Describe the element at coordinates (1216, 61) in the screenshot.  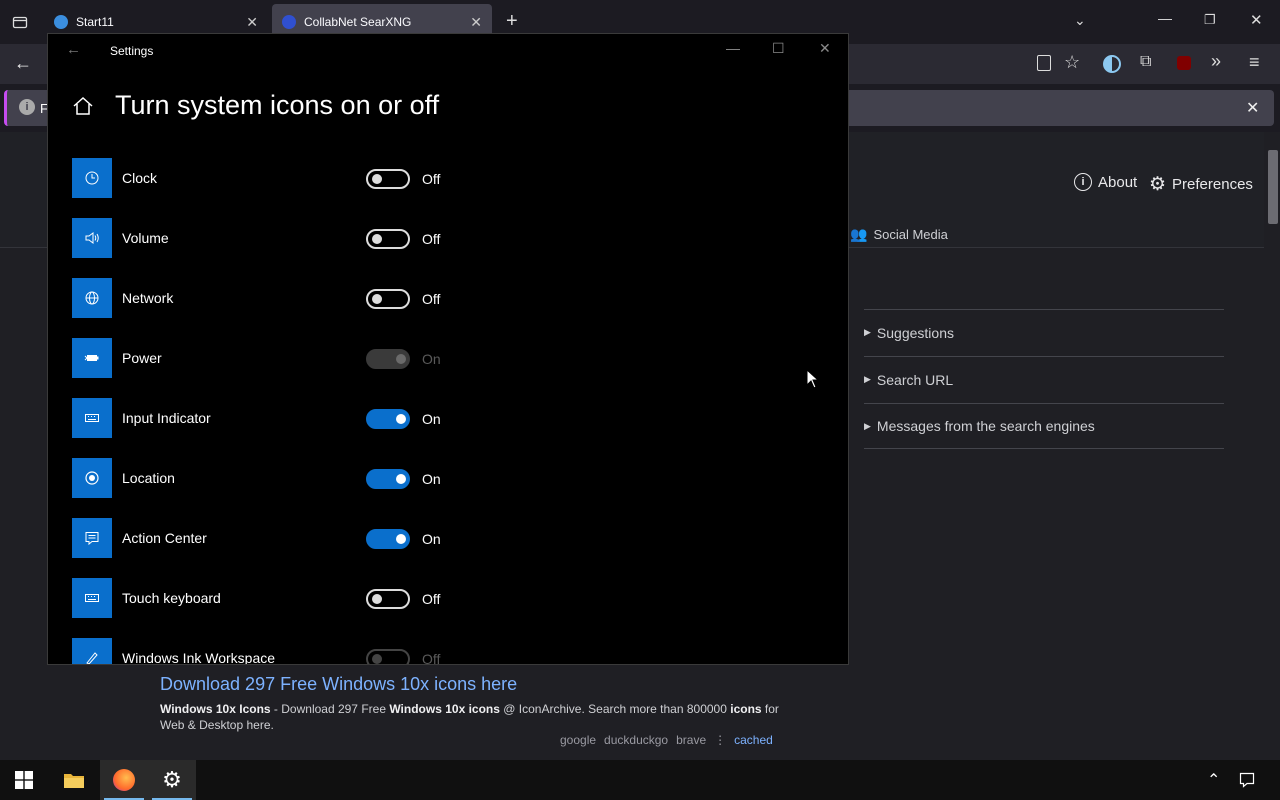
I see `overflow-icon: »` at that location.